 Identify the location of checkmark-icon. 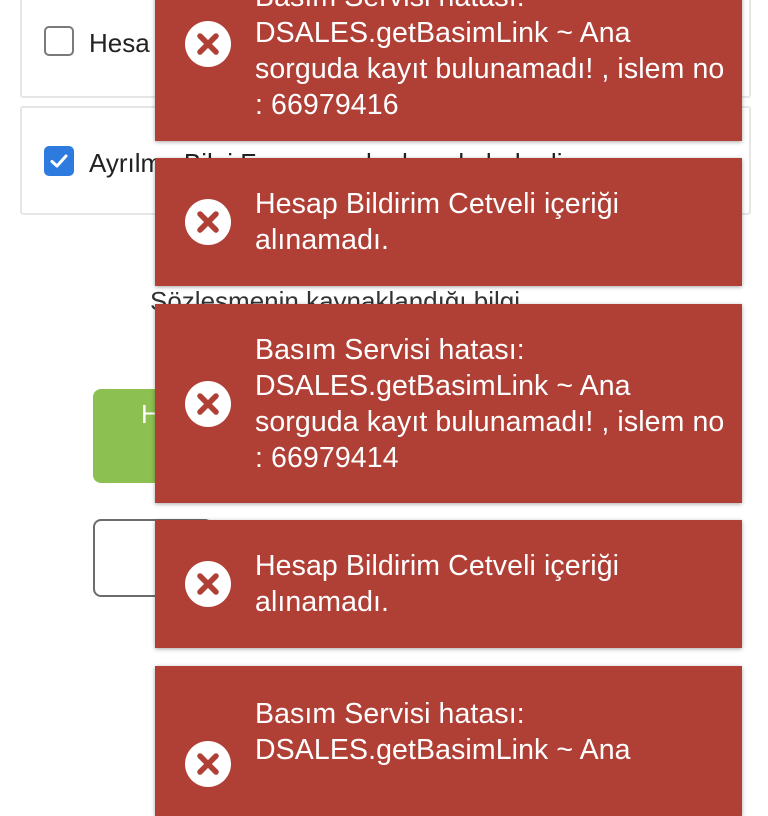
(59, 161).